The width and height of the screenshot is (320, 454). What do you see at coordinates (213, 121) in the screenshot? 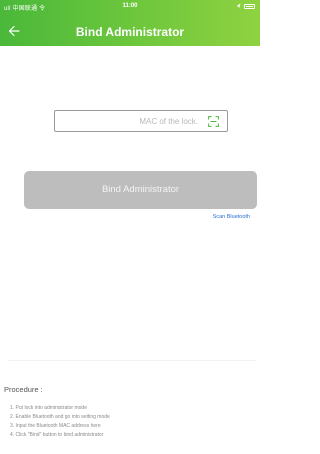
I see `scan-frame-icon` at bounding box center [213, 121].